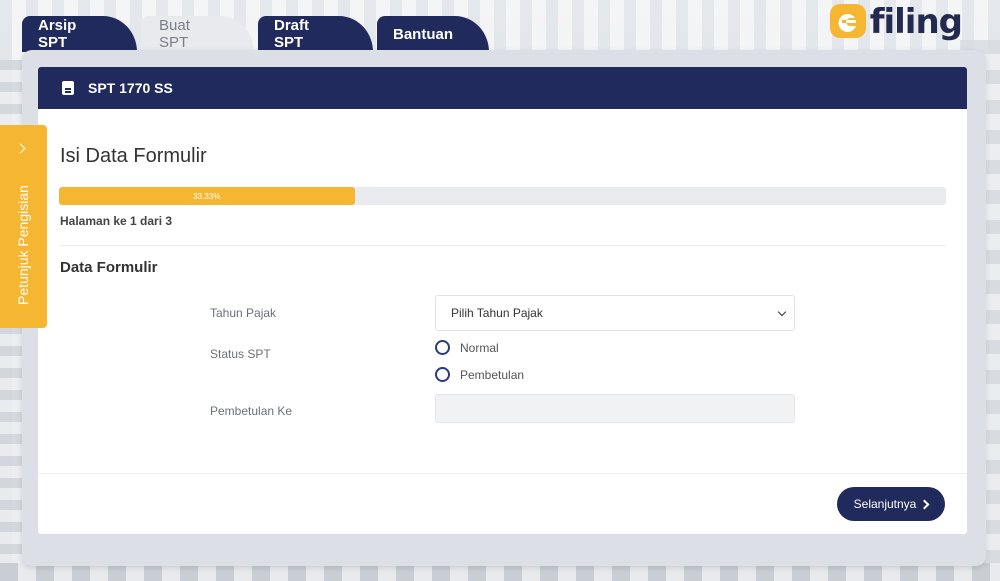 The image size is (1000, 581). I want to click on tab-buat-spt: Buat SPT, so click(197, 34).